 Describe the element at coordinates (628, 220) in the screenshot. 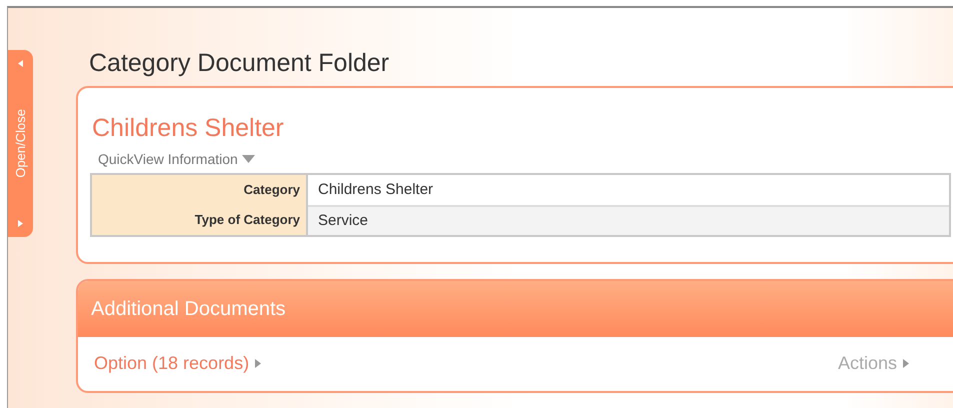

I see `field-value: Service` at that location.